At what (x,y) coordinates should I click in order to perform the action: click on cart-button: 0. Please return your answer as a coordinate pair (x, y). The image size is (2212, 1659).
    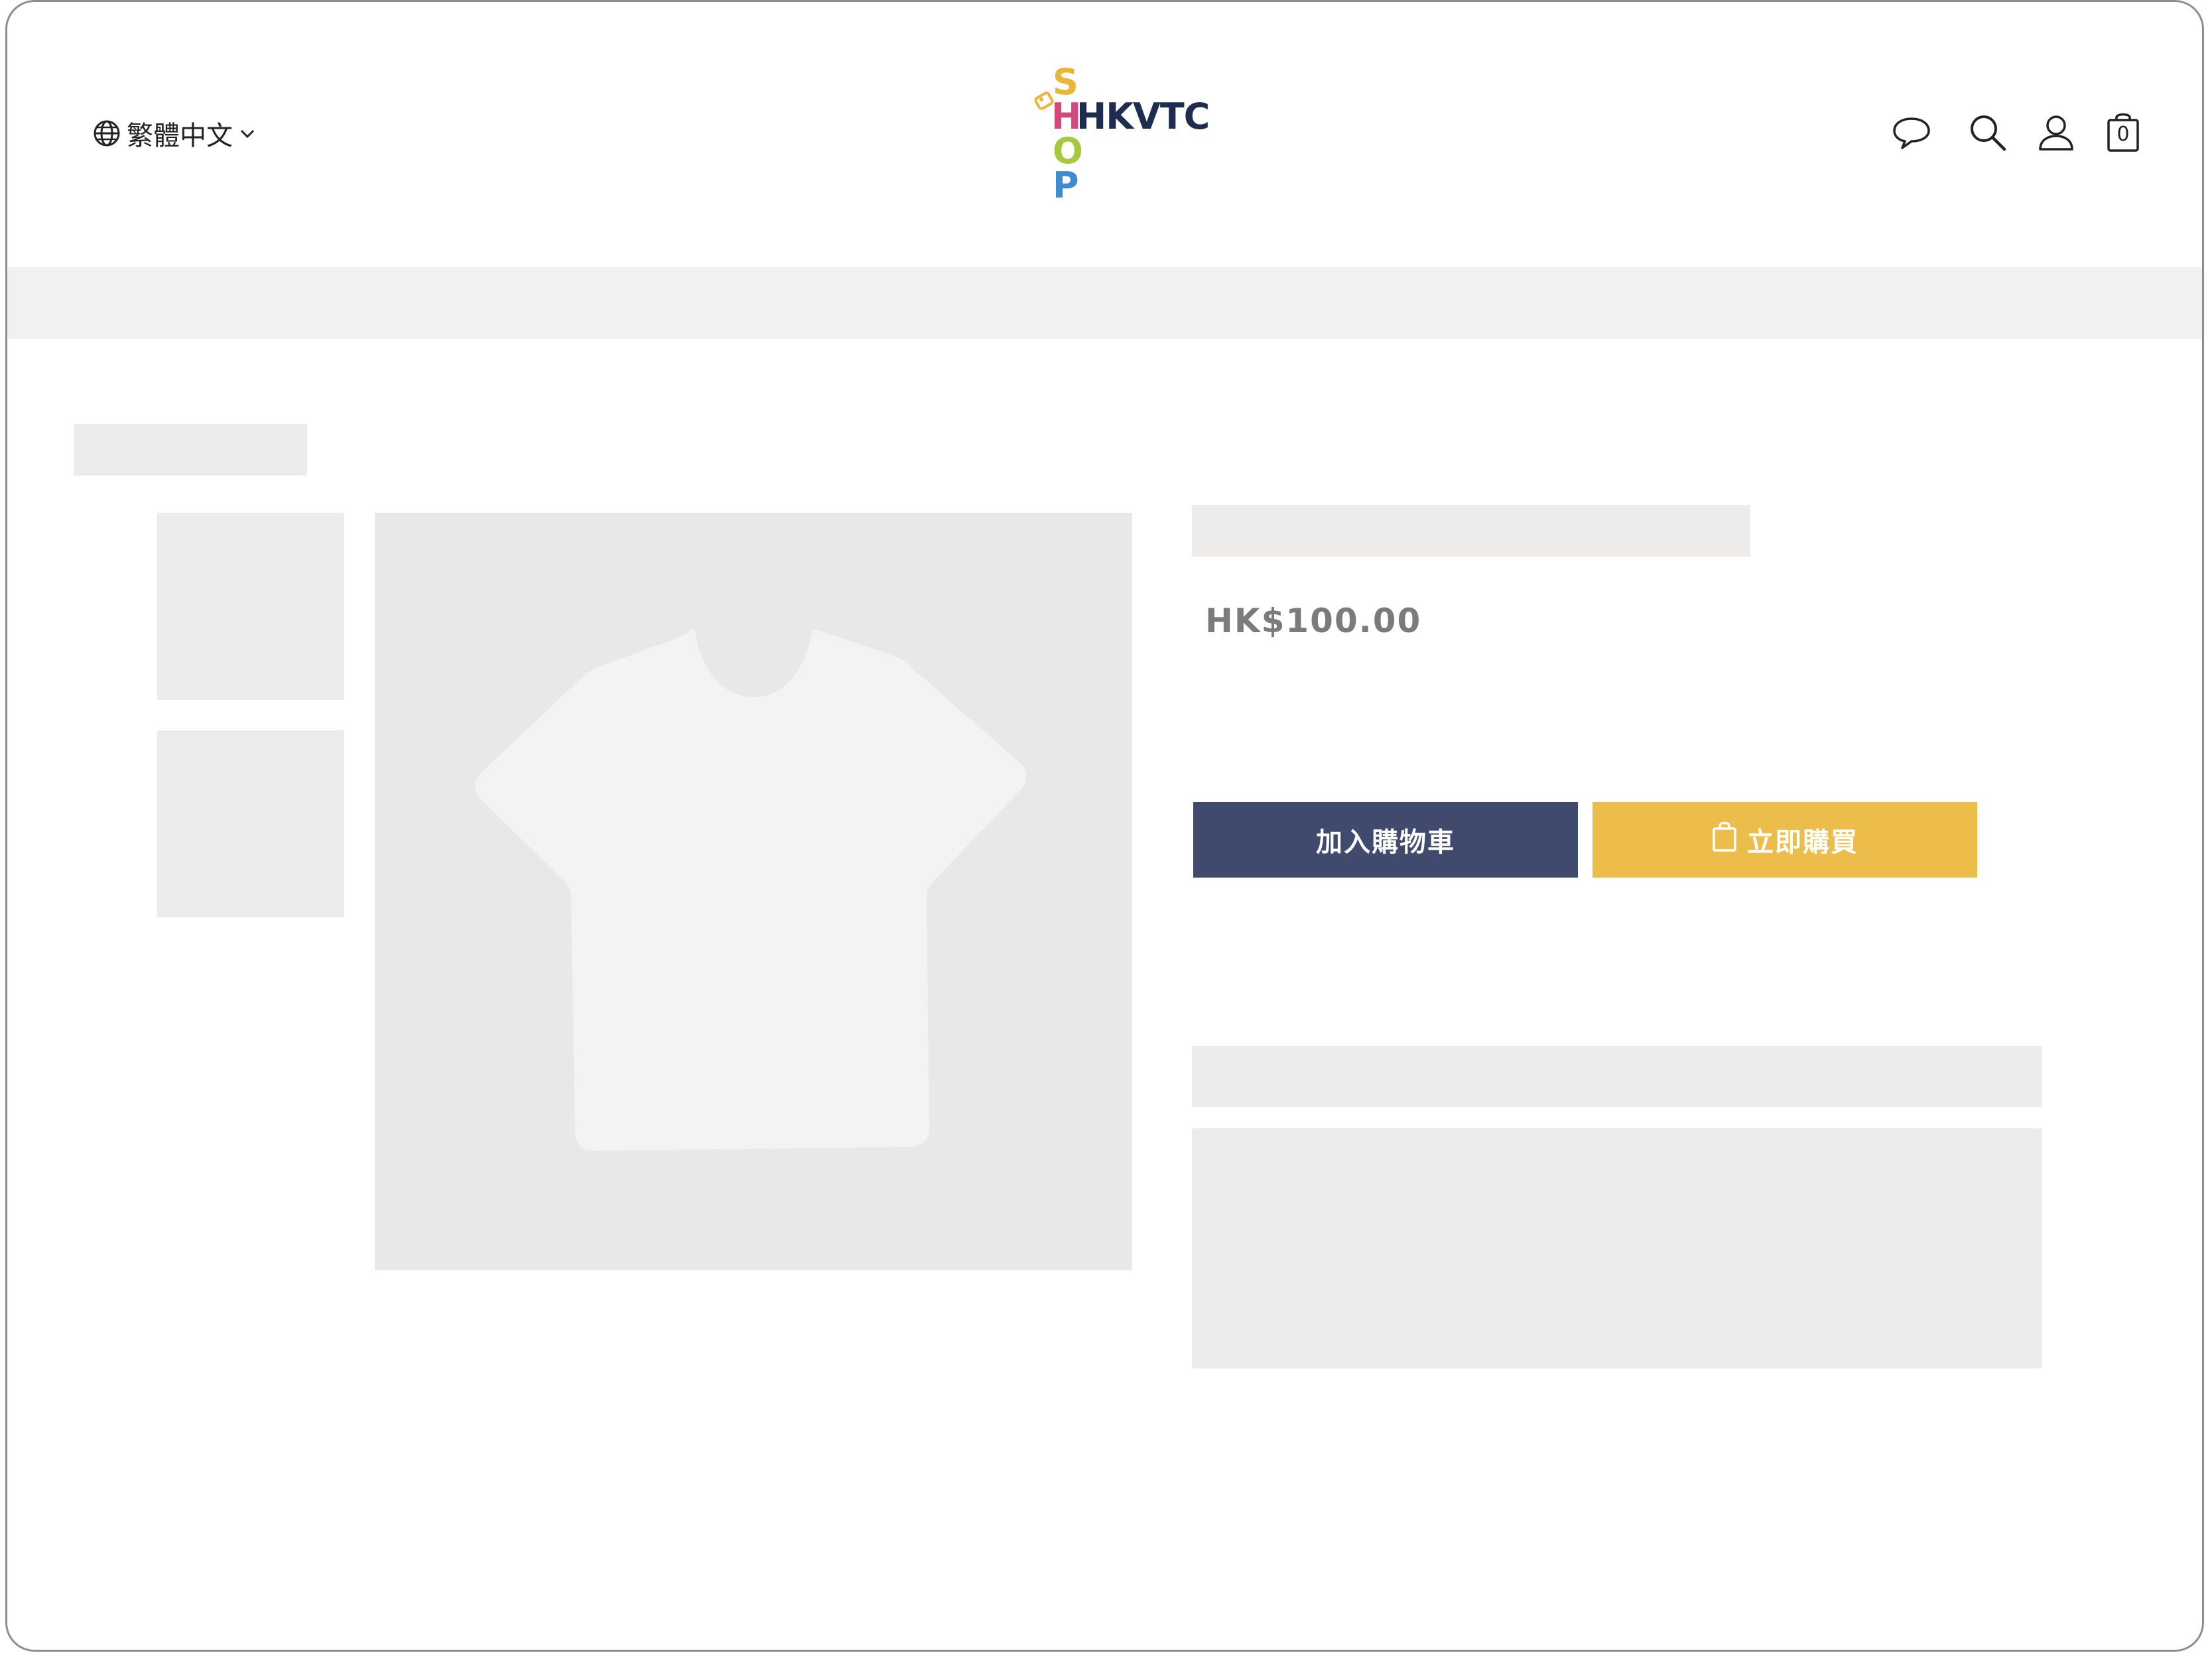
    Looking at the image, I should click on (2126, 132).